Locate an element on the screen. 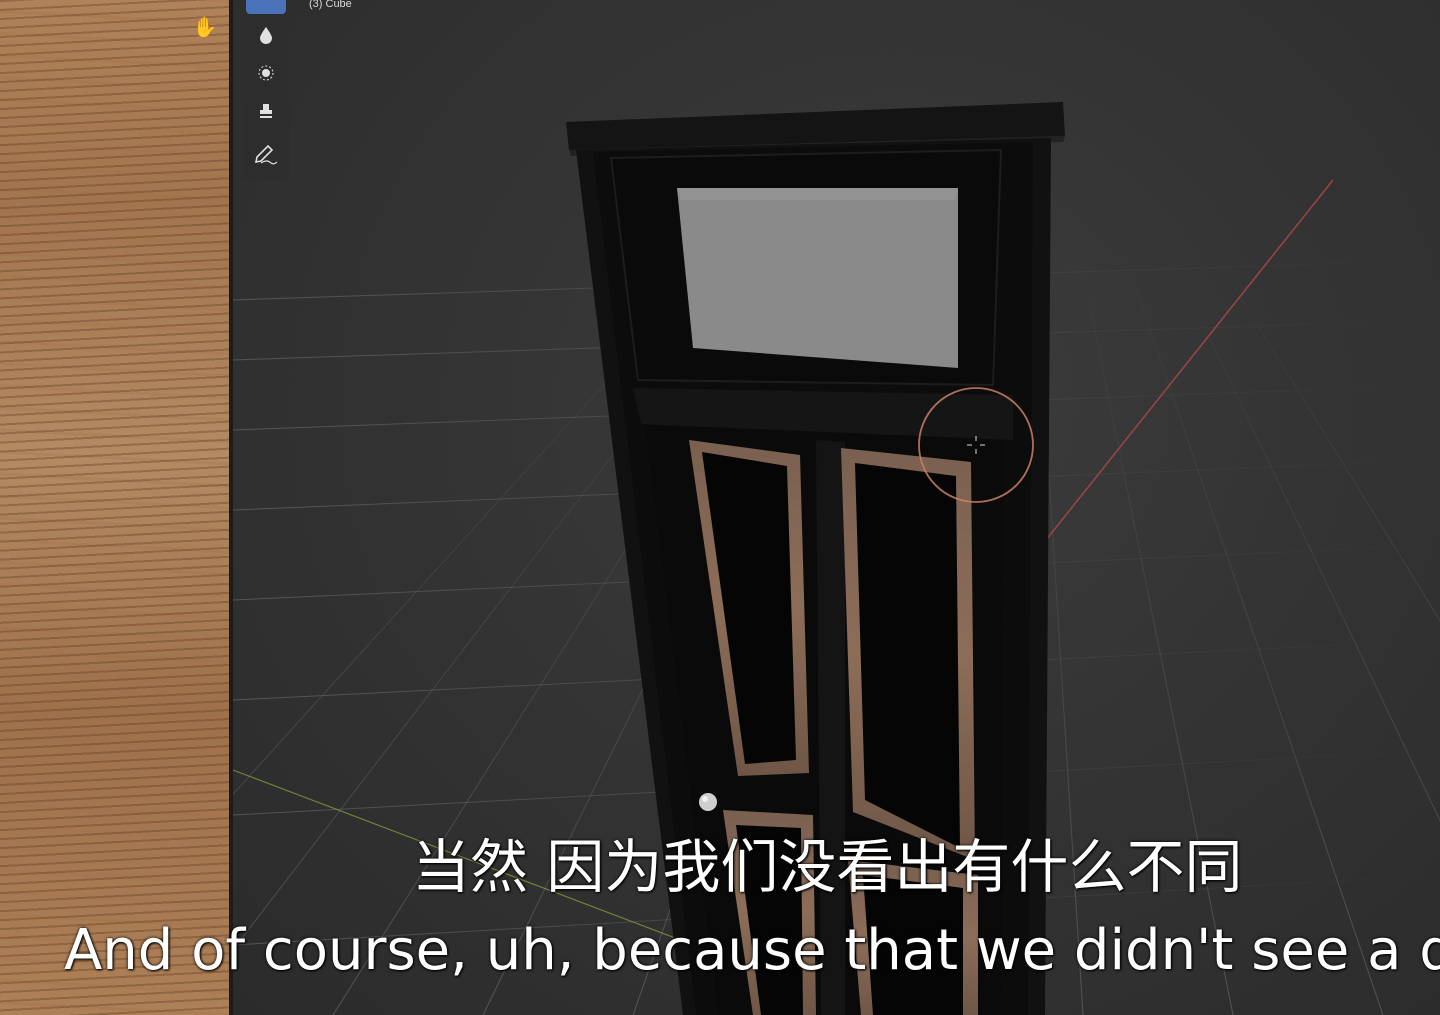 This screenshot has width=1440, height=1015. drop-icon is located at coordinates (266, 35).